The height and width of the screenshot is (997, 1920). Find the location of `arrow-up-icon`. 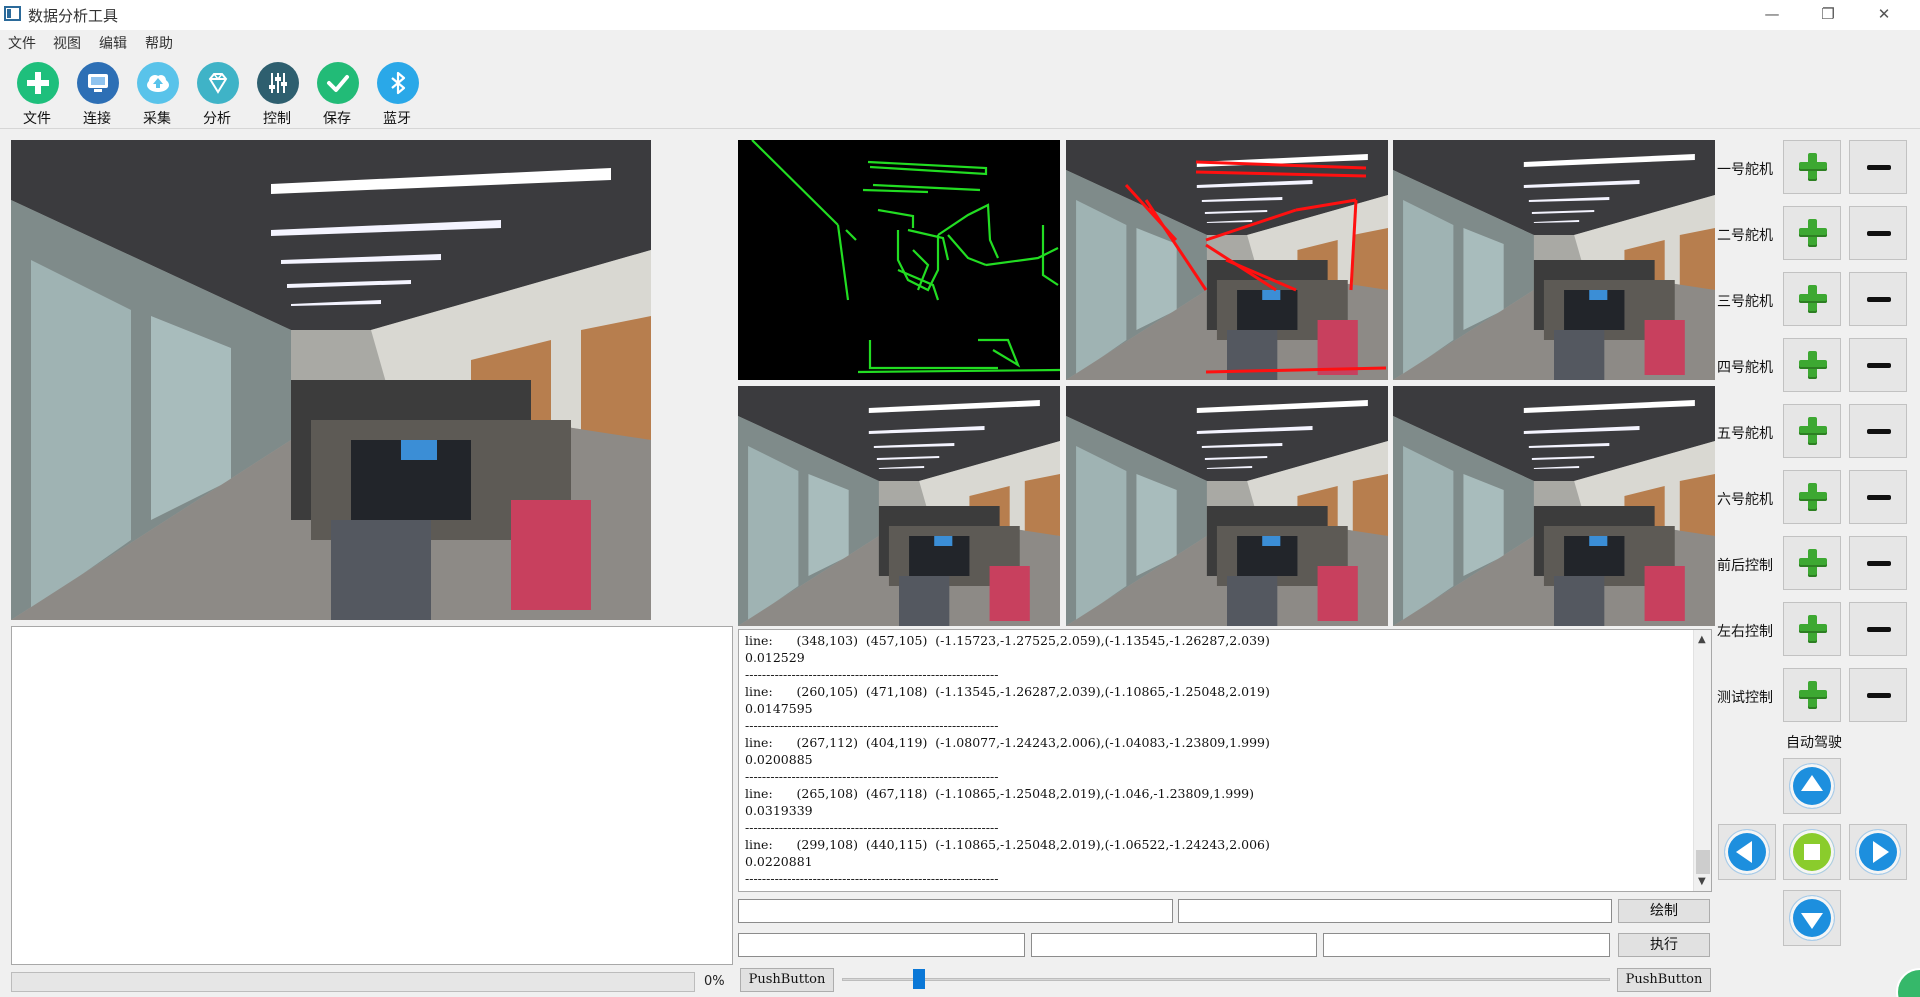

arrow-up-icon is located at coordinates (1812, 786).